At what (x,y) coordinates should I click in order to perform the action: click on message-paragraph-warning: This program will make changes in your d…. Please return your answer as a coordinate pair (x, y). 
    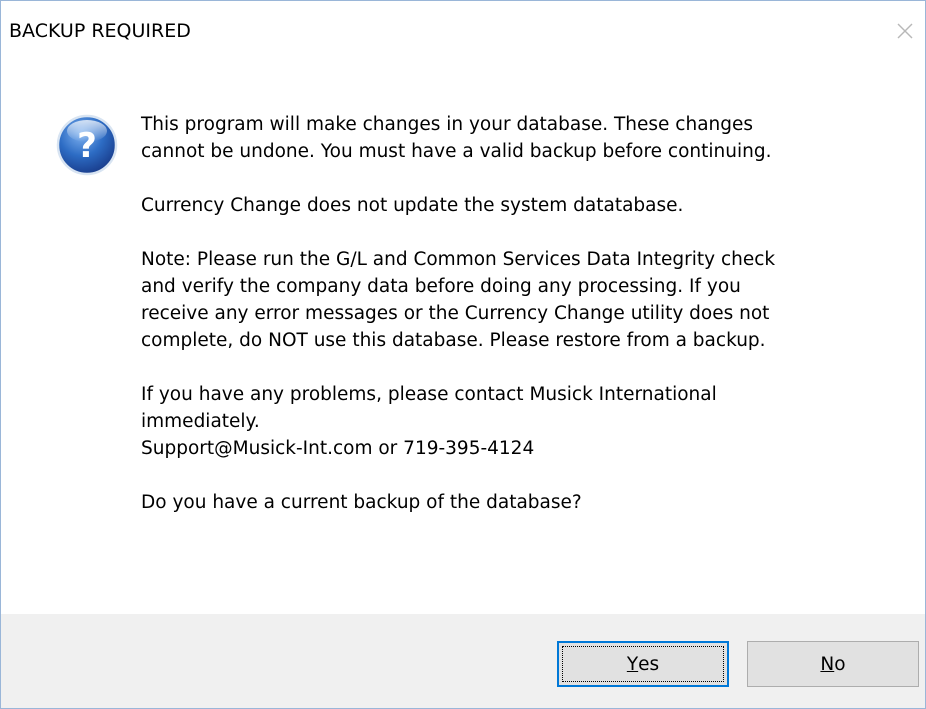
    Looking at the image, I should click on (456, 138).